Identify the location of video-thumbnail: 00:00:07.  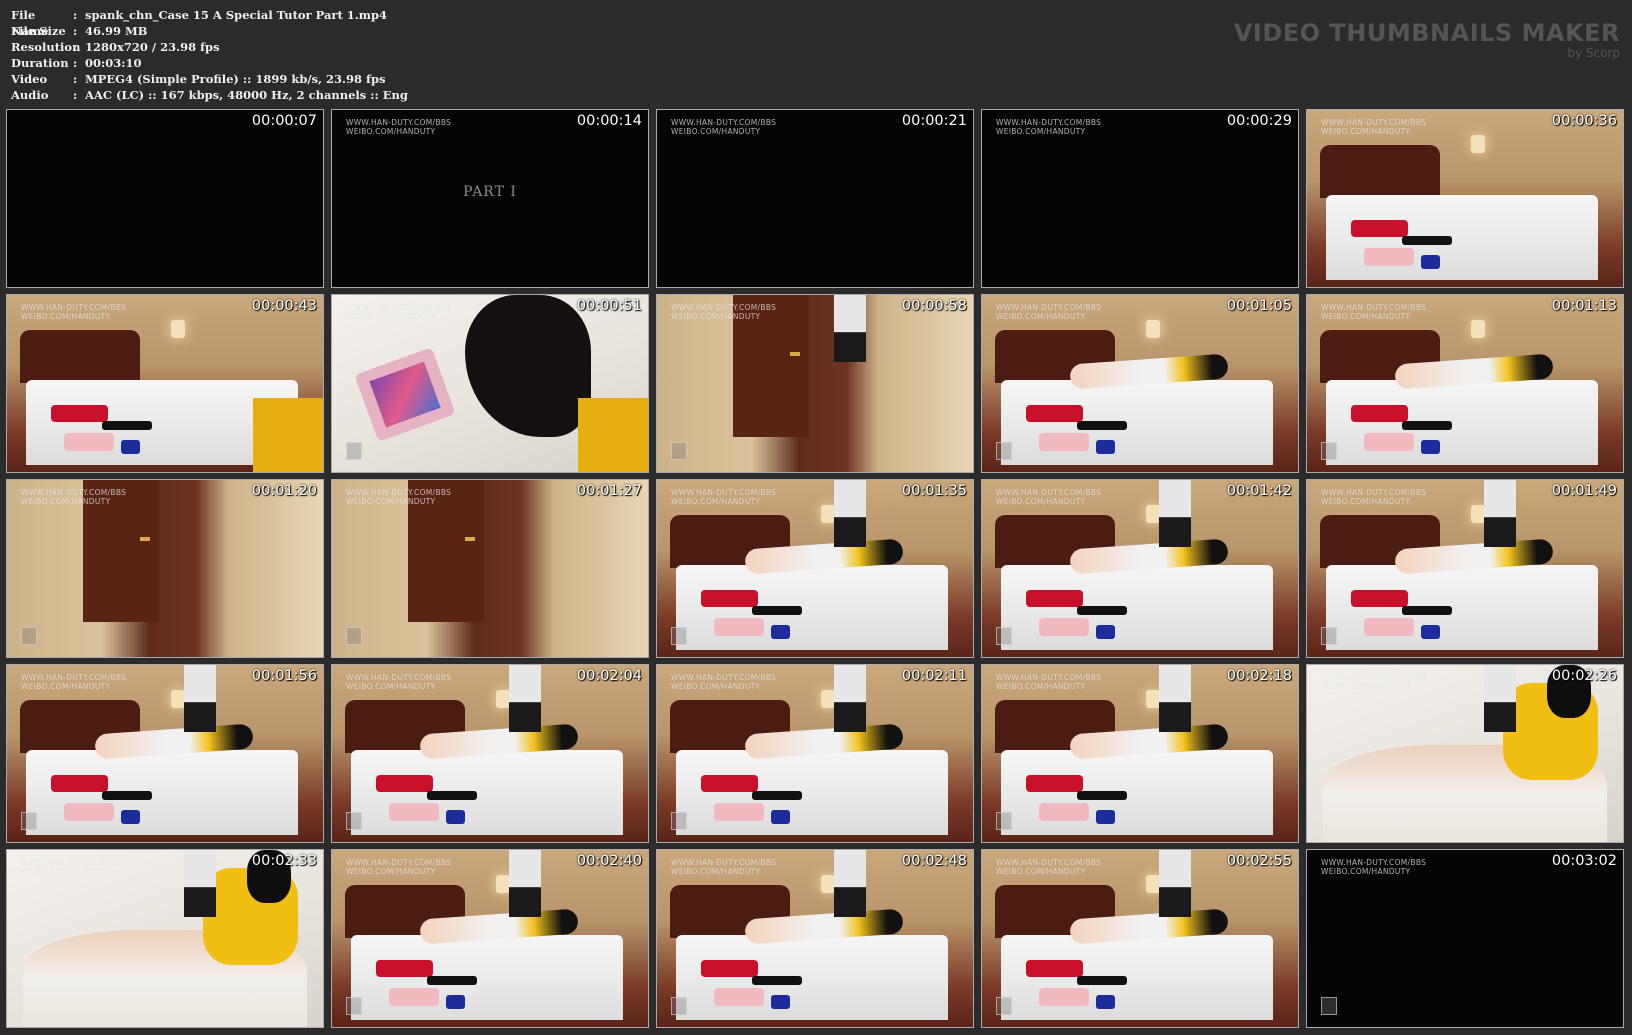
(165, 198).